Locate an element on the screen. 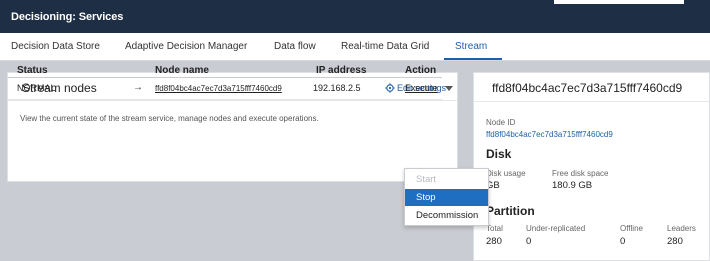  partition-total-value: 280 is located at coordinates (494, 241).